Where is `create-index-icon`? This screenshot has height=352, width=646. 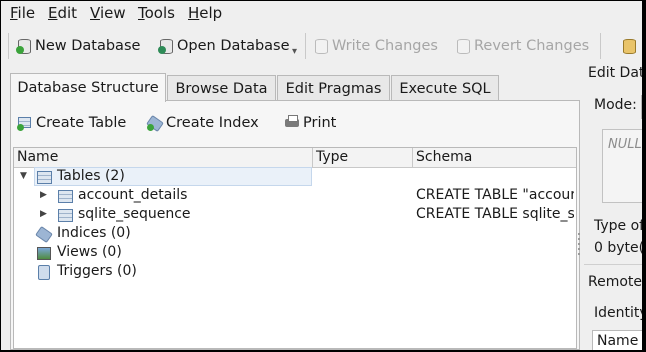
create-index-icon is located at coordinates (155, 123).